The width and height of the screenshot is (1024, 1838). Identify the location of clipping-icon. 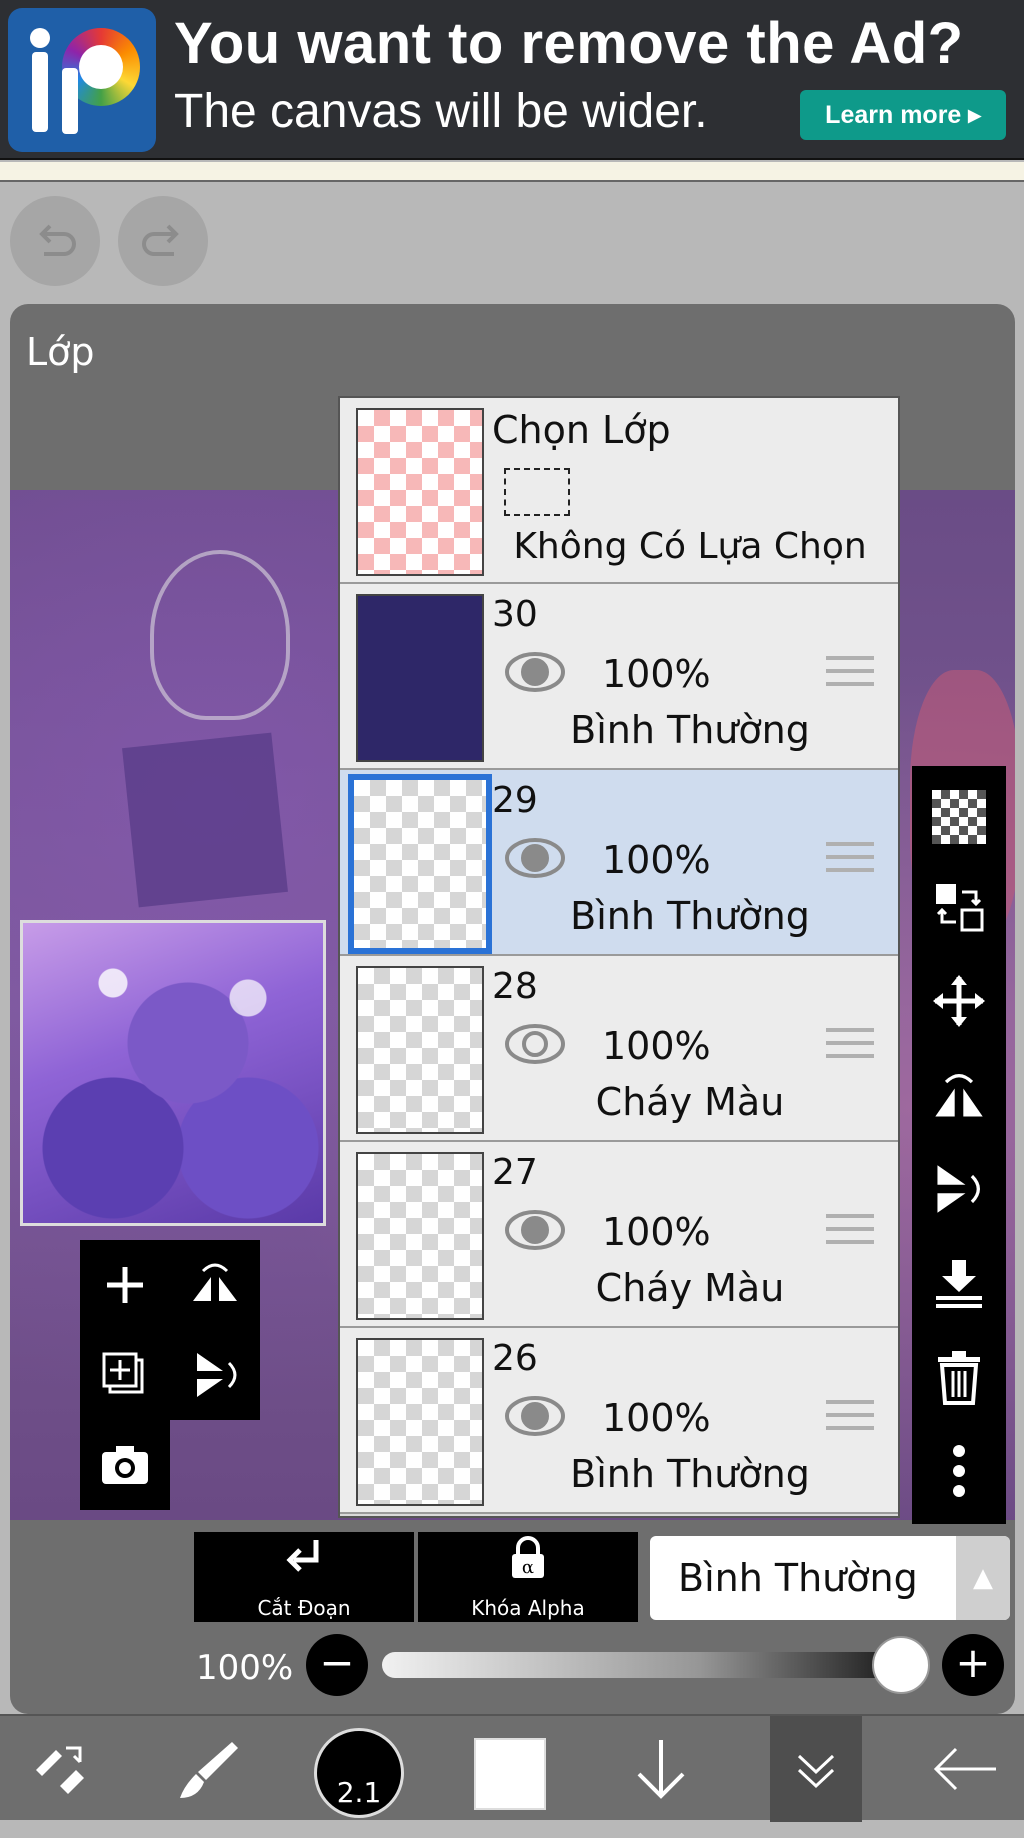
(304, 1562).